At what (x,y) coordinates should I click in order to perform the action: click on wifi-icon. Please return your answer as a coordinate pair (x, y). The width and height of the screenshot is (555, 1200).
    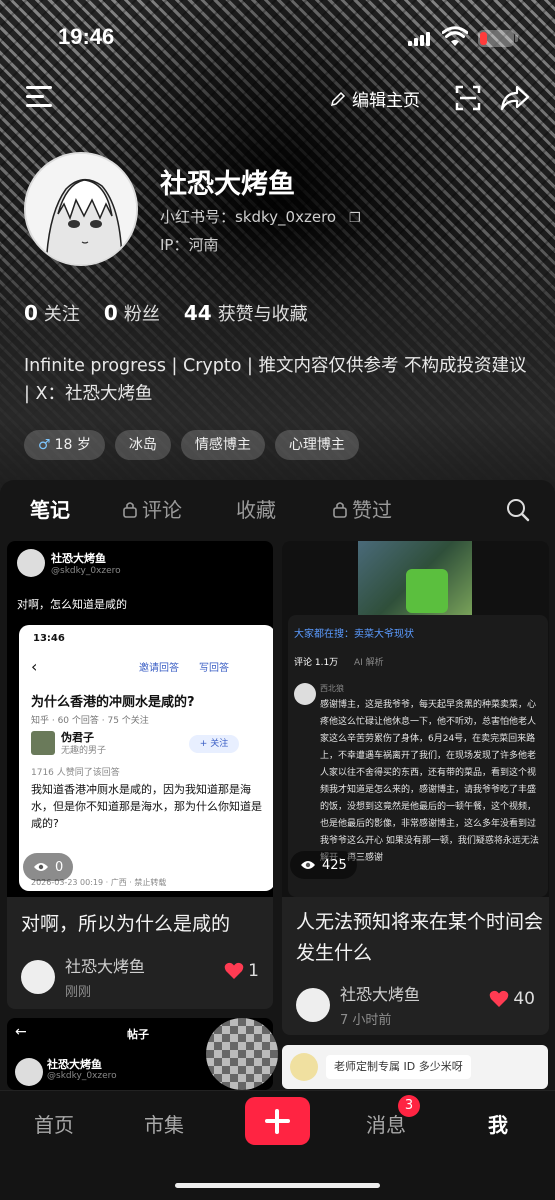
    Looking at the image, I should click on (455, 36).